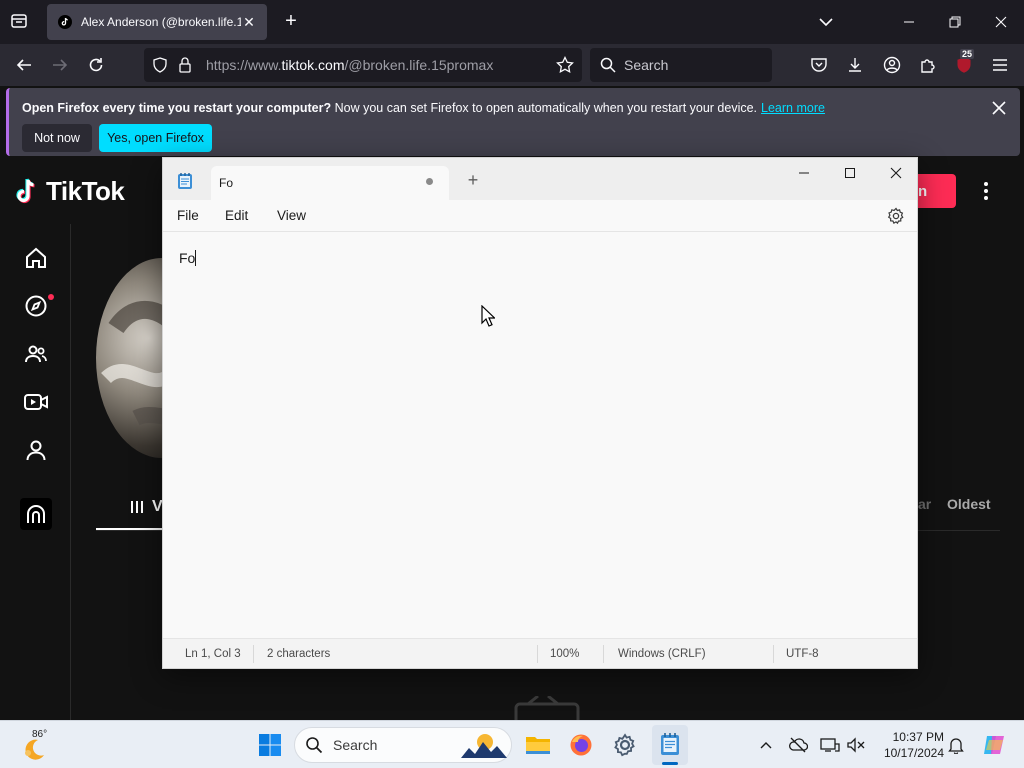 The image size is (1024, 768). I want to click on explore-icon, so click(36, 306).